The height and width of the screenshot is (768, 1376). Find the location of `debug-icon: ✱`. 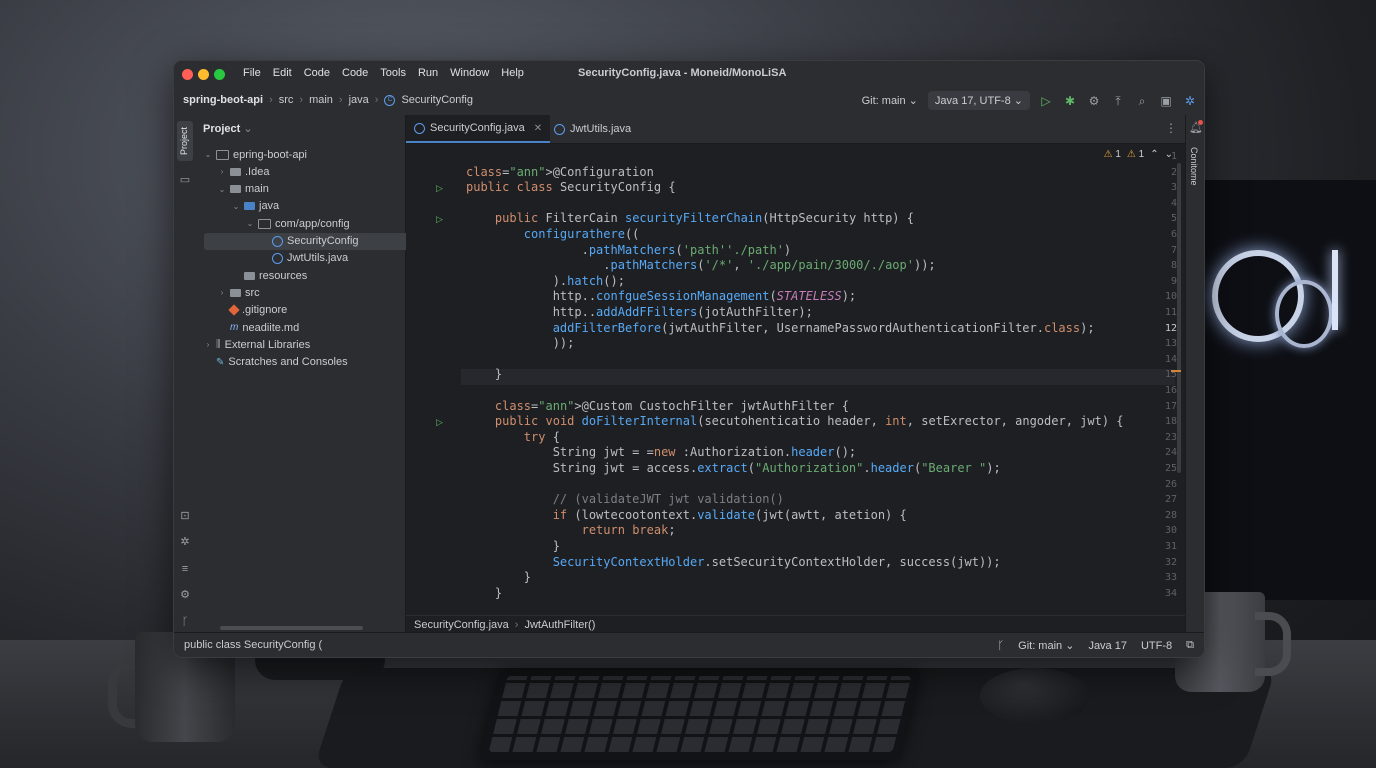

debug-icon: ✱ is located at coordinates (1070, 101).